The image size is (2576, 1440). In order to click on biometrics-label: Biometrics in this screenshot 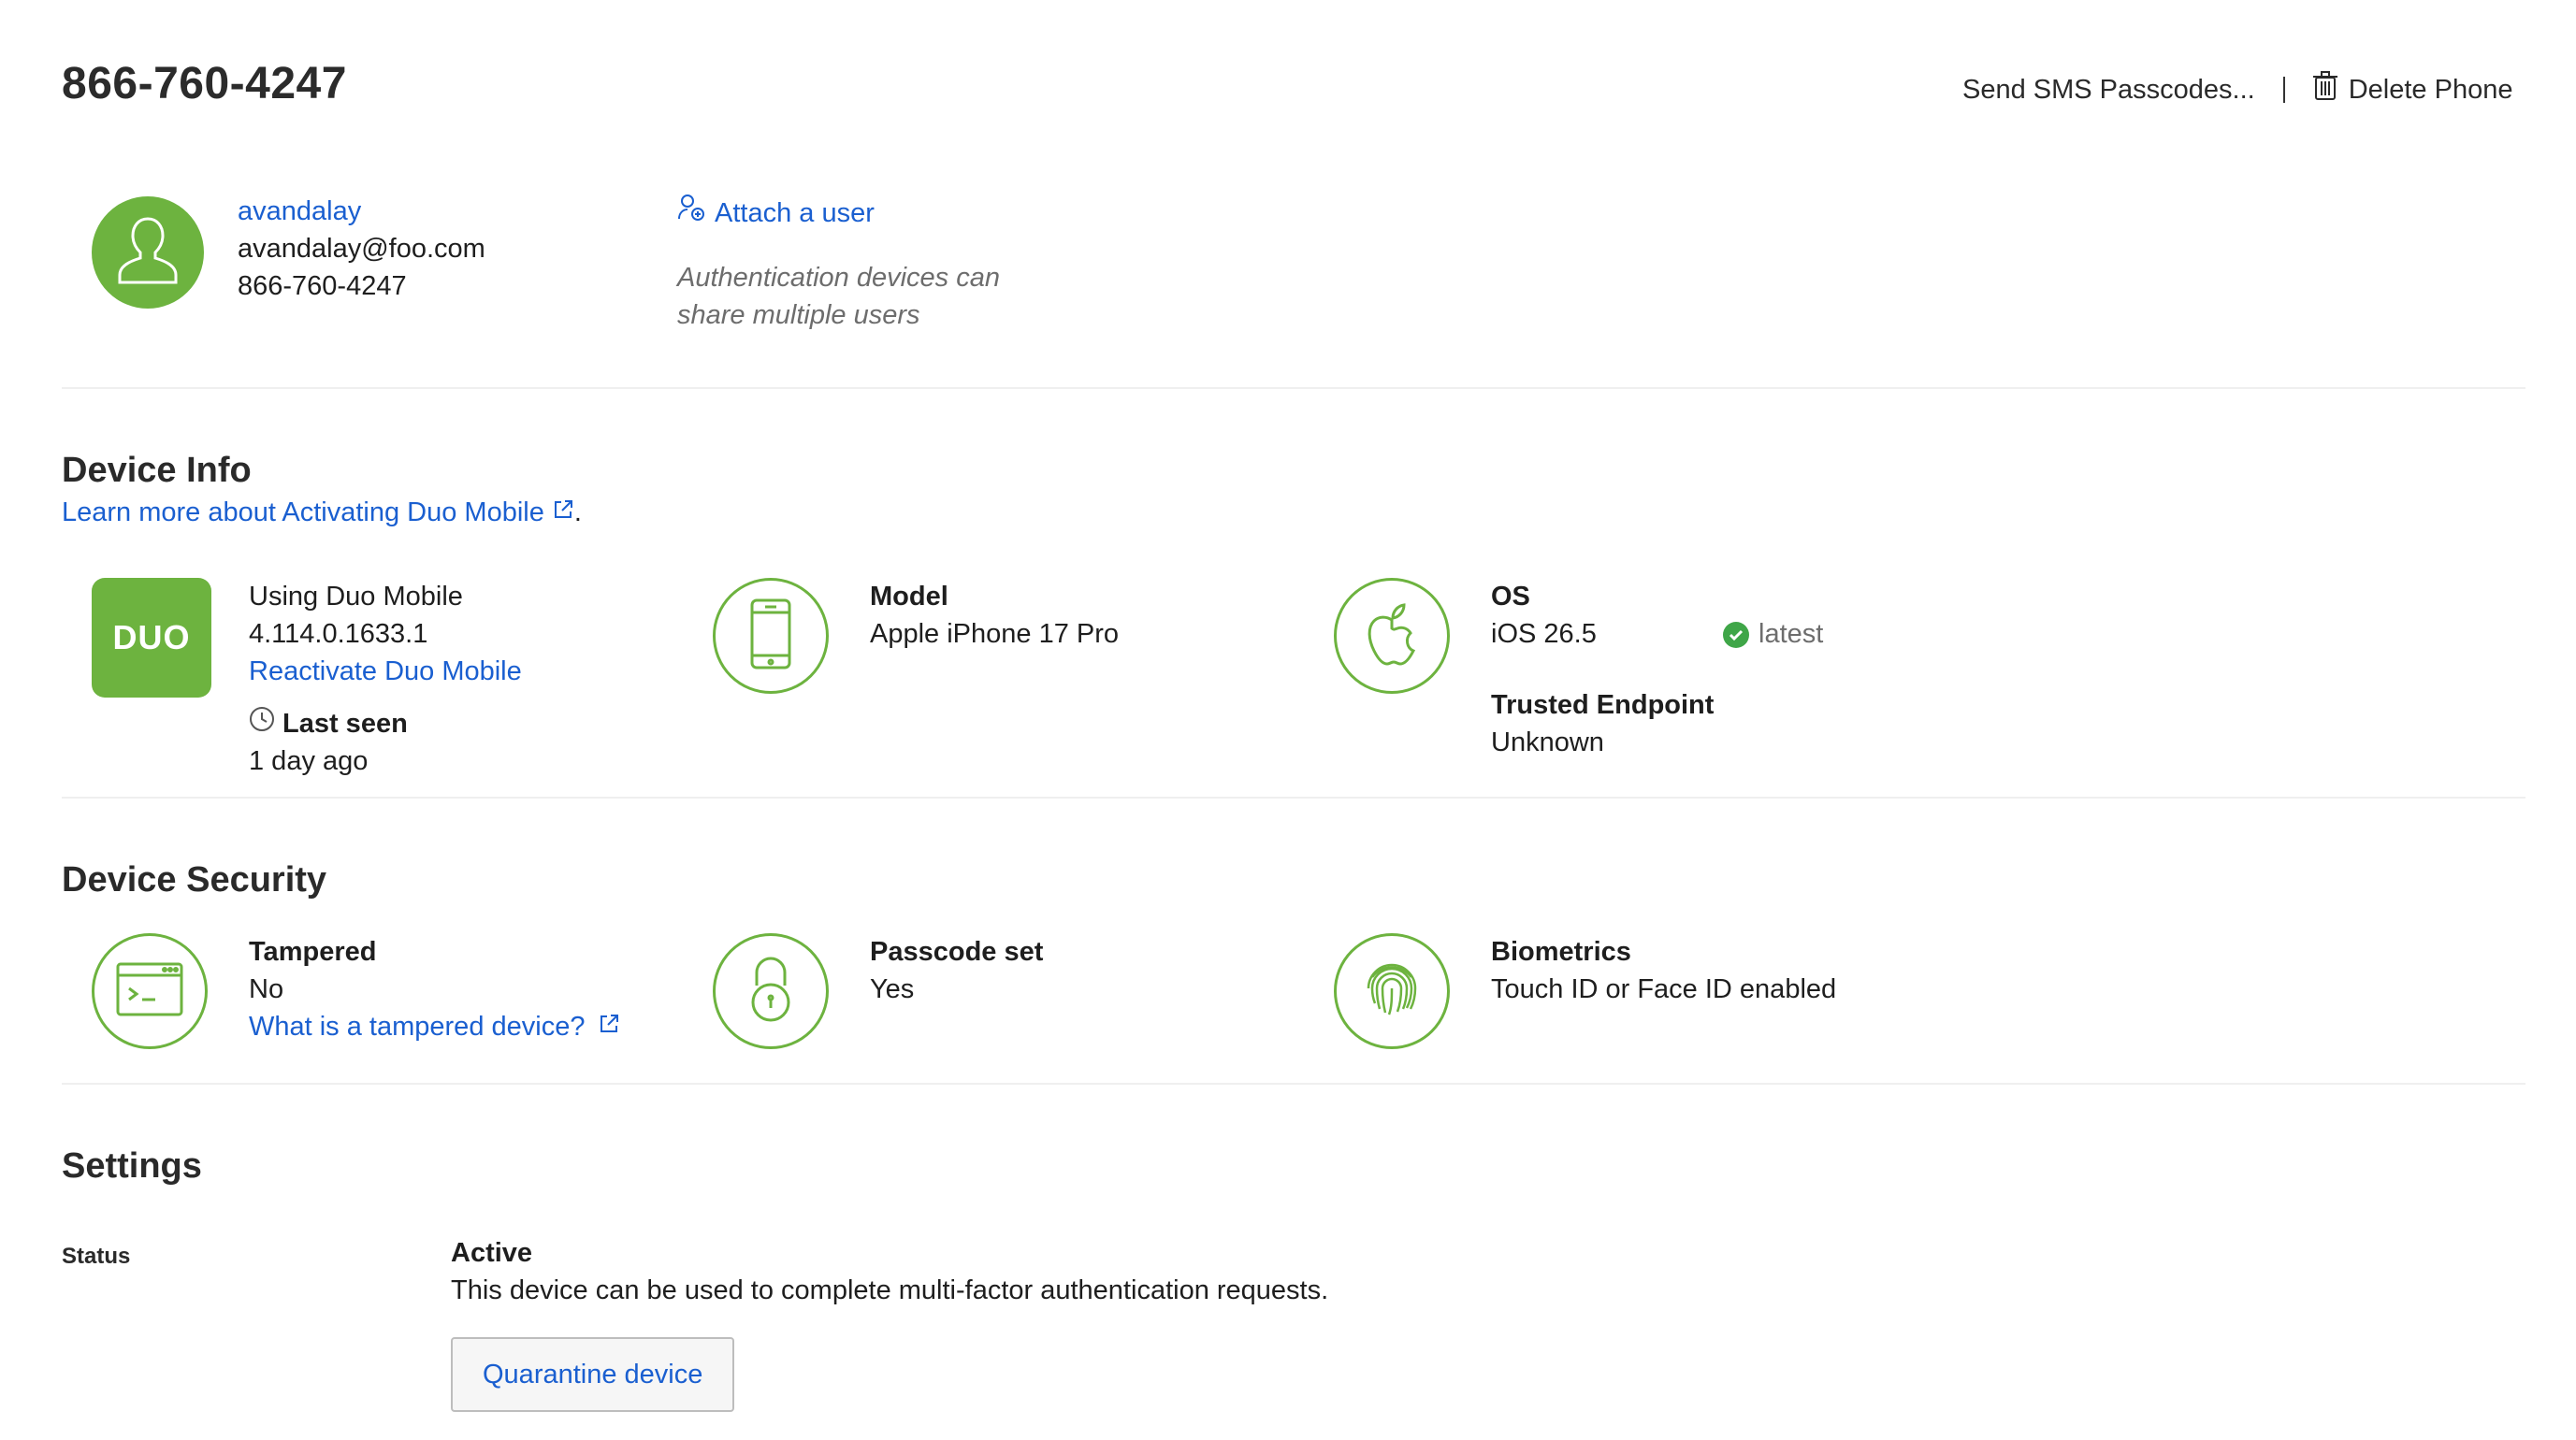, I will do `click(1561, 952)`.